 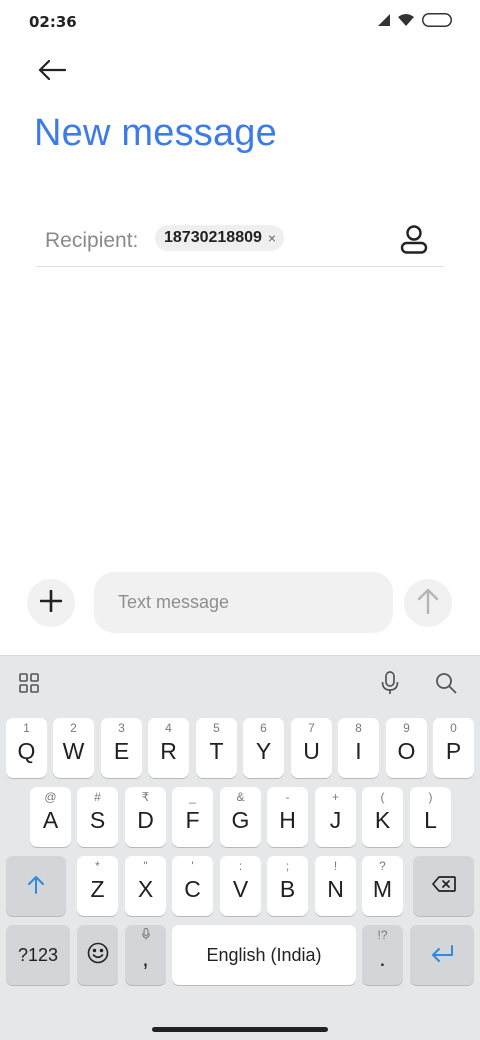 I want to click on voice-input-button, so click(x=390, y=685).